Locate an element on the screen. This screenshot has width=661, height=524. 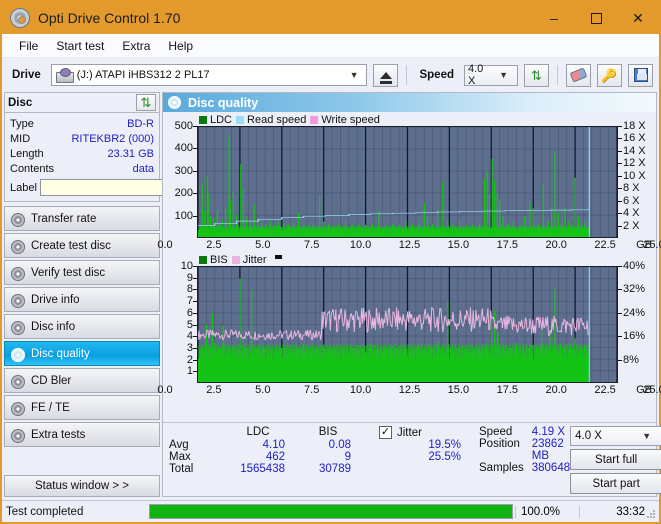
chart-bis-legend: BIS Jitter is located at coordinates (409, 259).